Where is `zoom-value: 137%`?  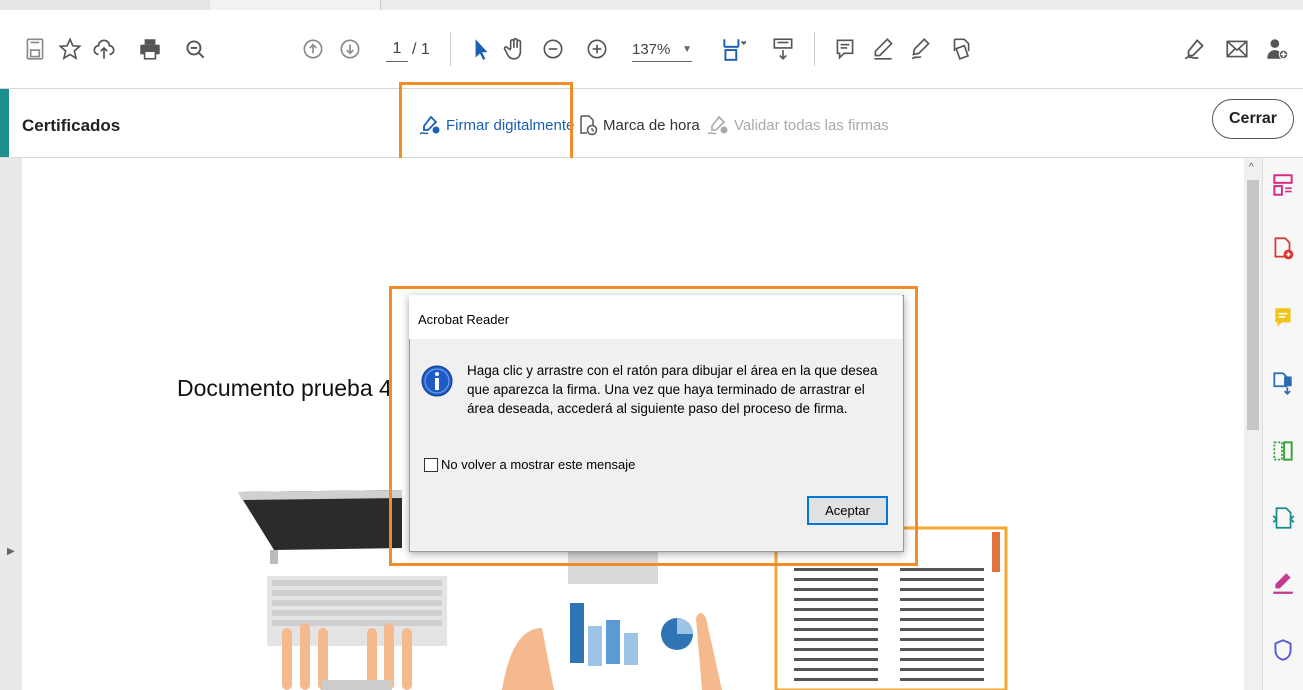 zoom-value: 137% is located at coordinates (651, 49).